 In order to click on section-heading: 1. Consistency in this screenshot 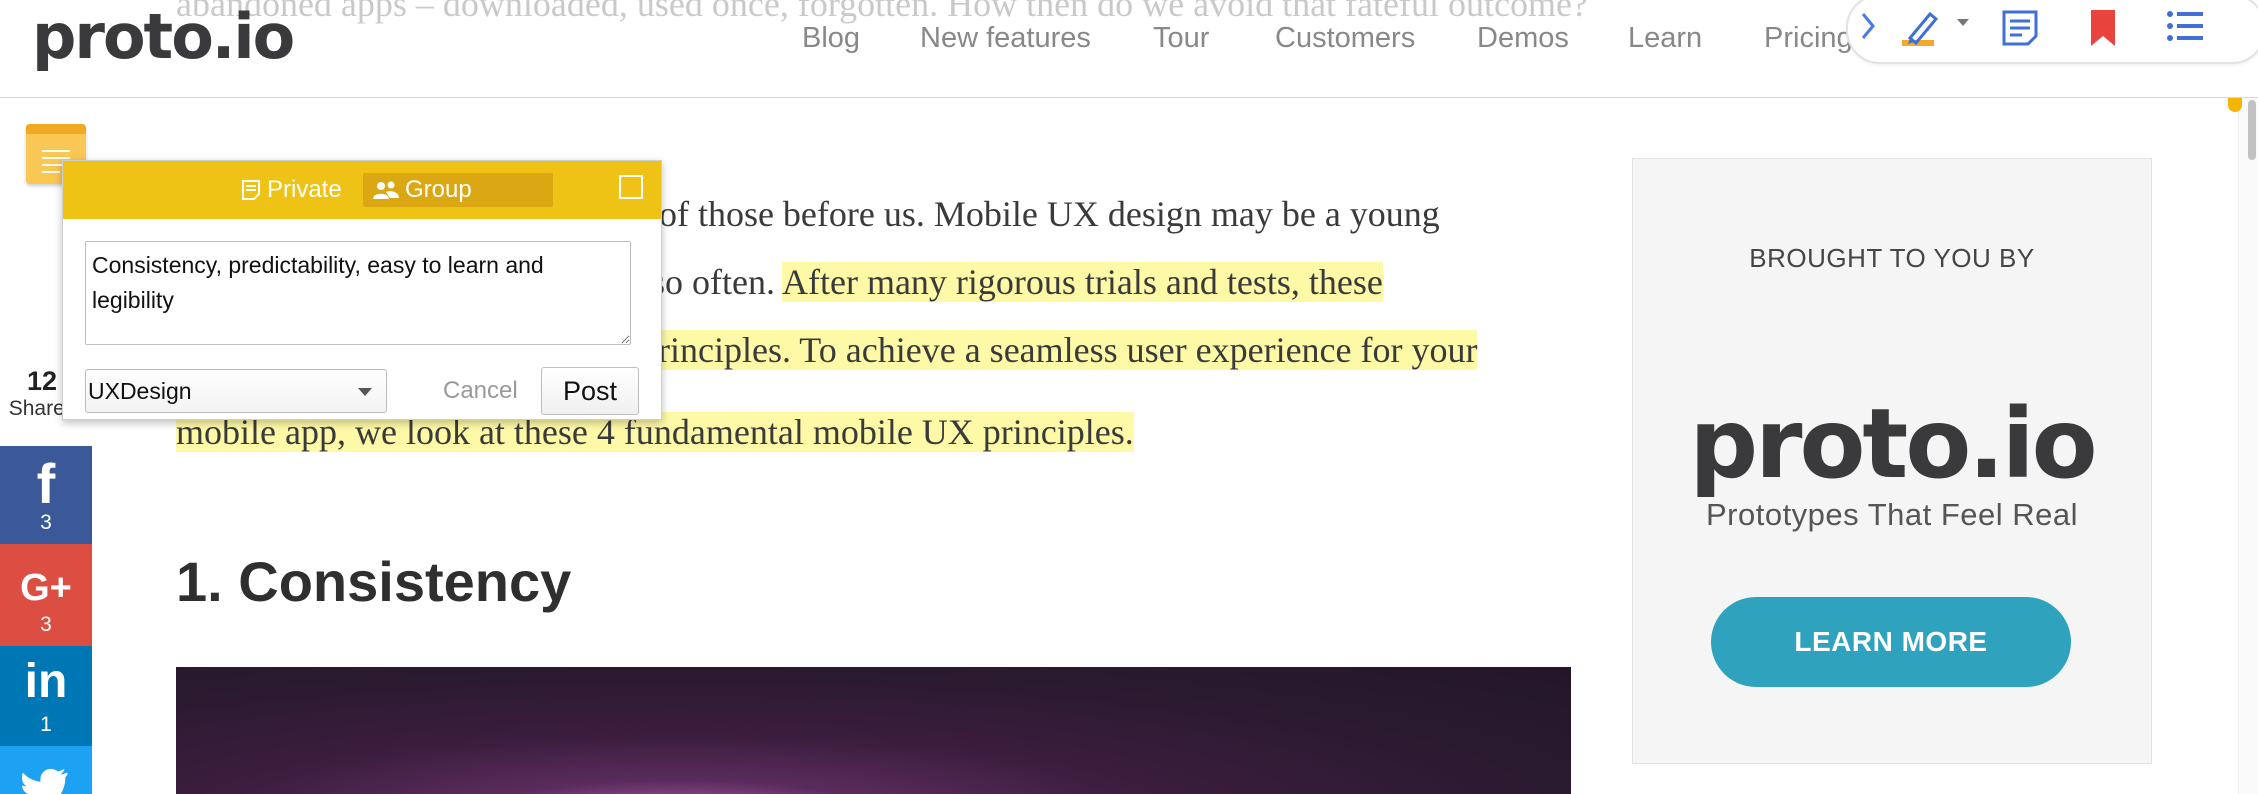, I will do `click(374, 581)`.